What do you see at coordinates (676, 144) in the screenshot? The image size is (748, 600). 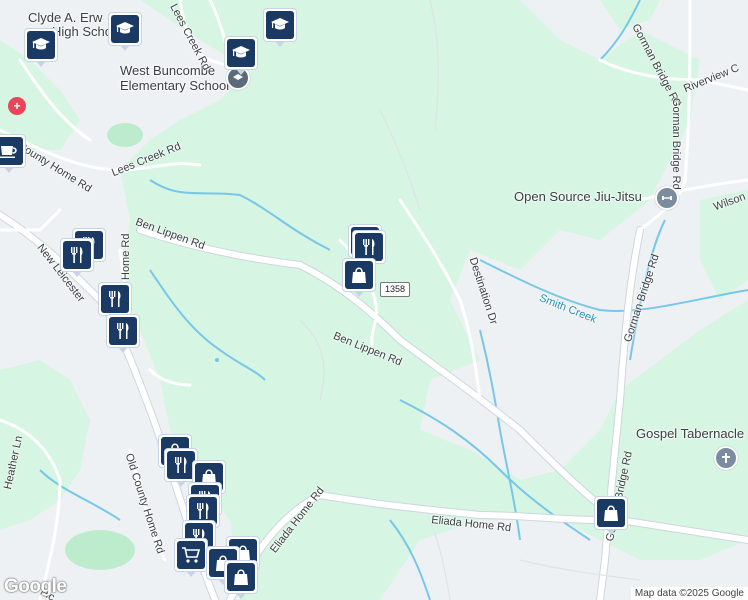 I see `gorman-bridge-rd-label-2: Gorman Bridge Rd` at bounding box center [676, 144].